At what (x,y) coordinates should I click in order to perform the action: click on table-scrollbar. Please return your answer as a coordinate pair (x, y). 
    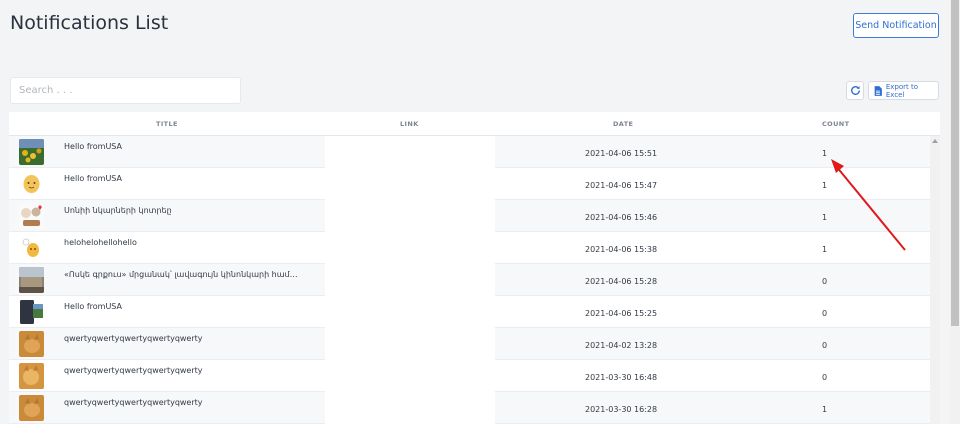
    Looking at the image, I should click on (935, 280).